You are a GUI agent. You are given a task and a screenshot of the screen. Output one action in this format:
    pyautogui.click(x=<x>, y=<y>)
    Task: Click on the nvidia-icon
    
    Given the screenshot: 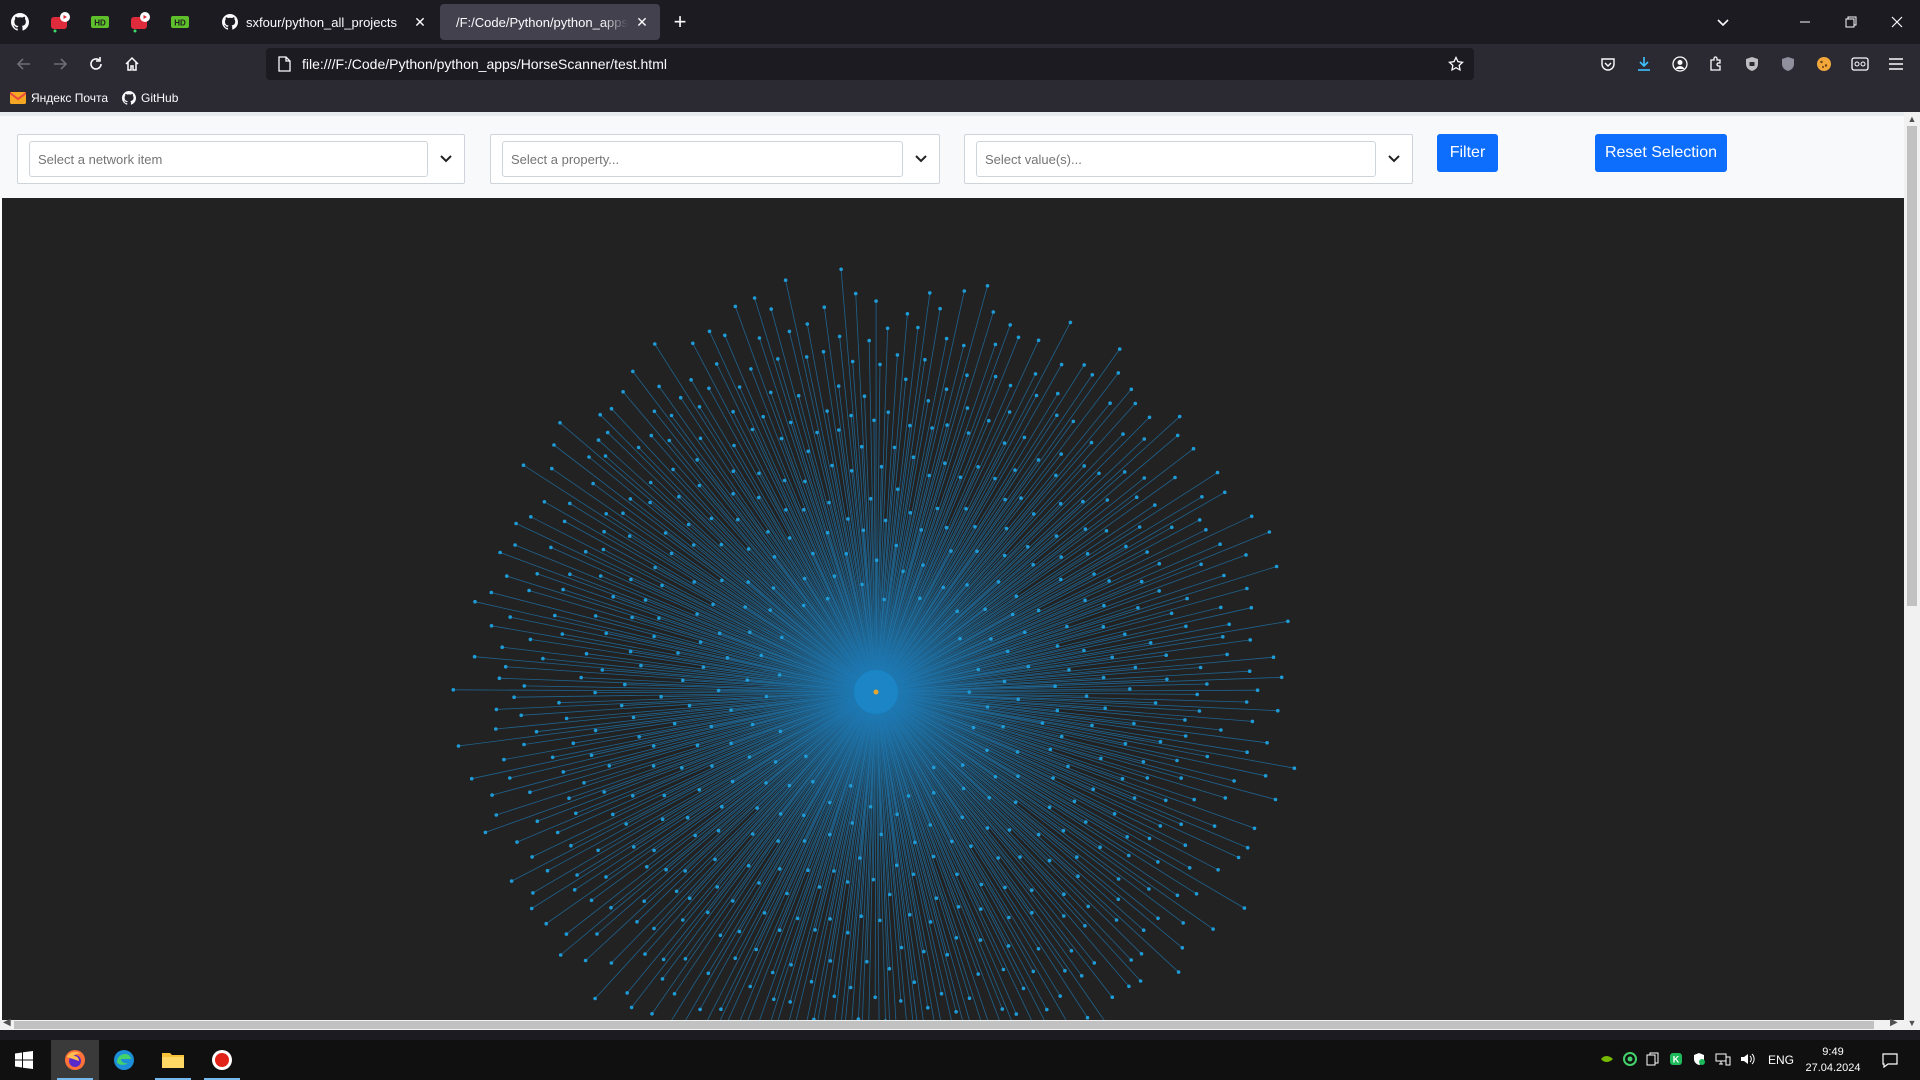 What is the action you would take?
    pyautogui.click(x=1607, y=1060)
    